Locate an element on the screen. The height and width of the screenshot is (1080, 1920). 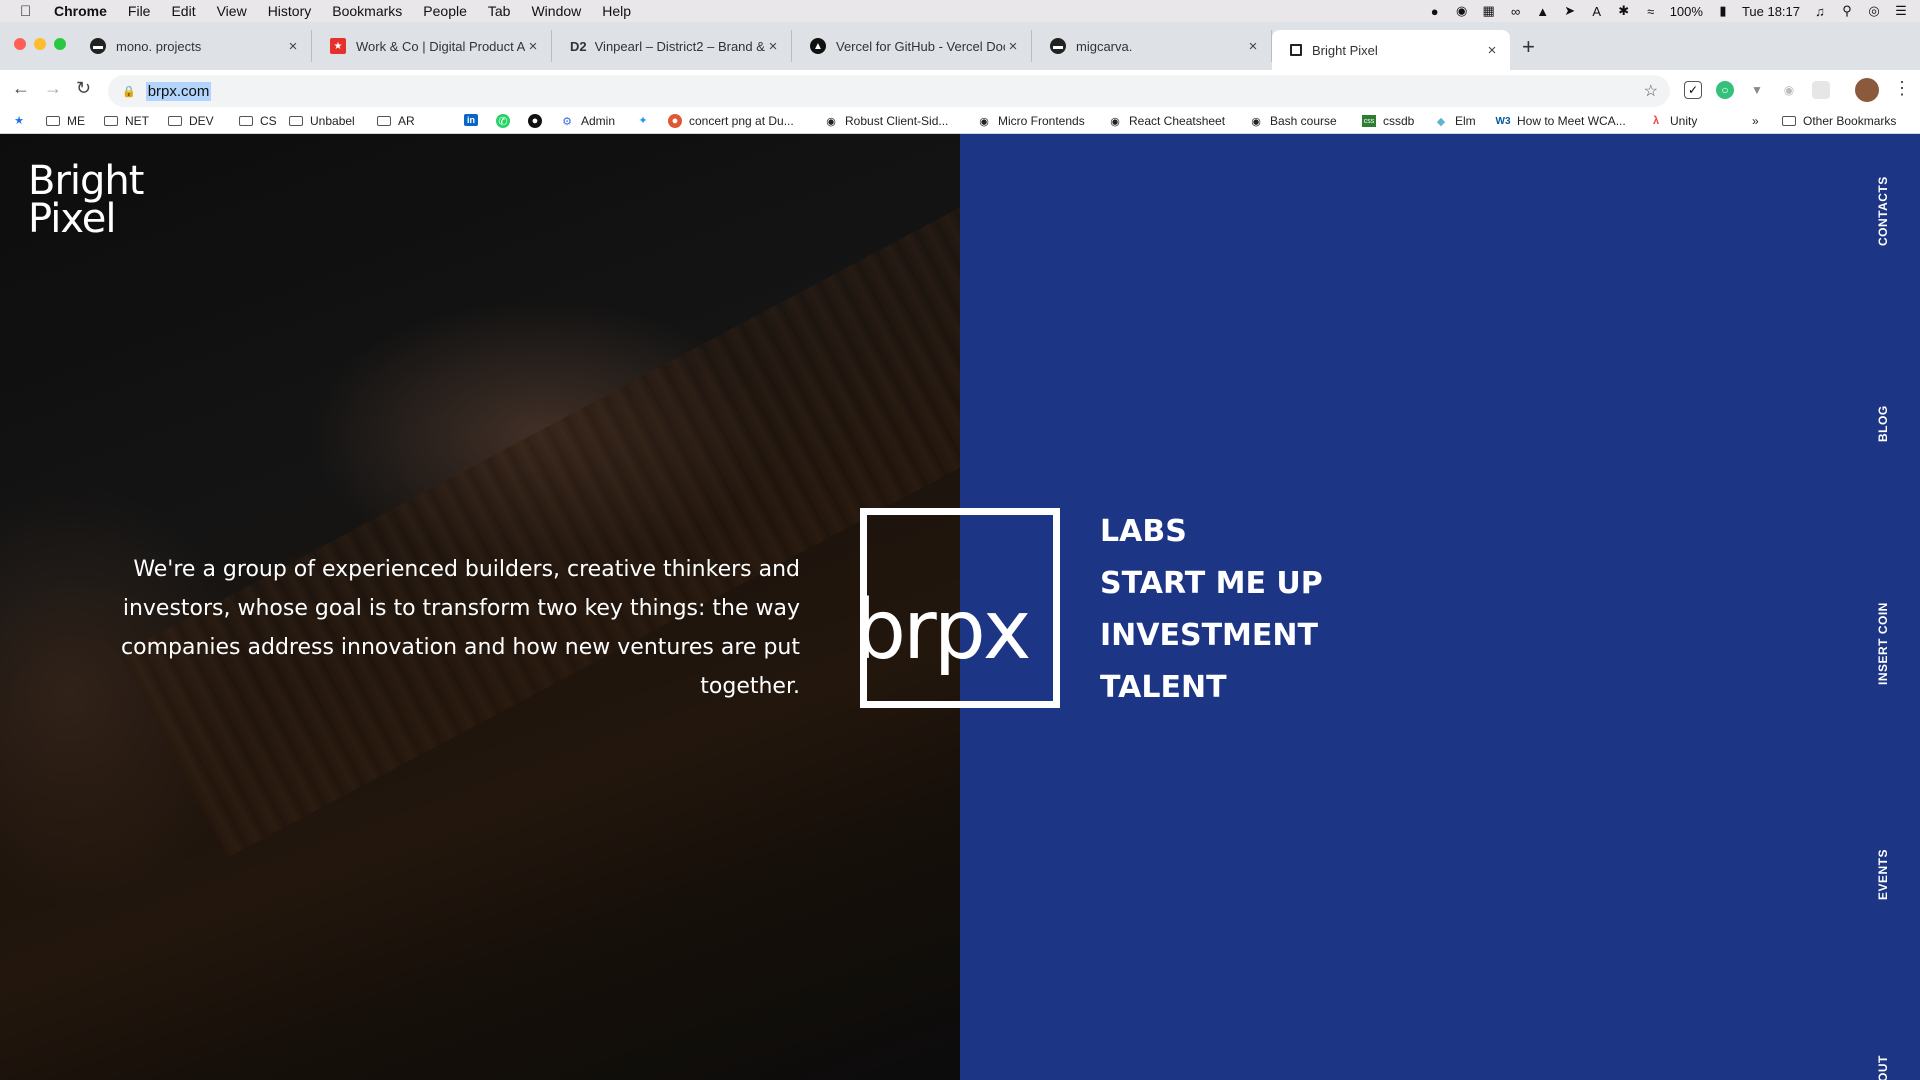
menu-people: People is located at coordinates (445, 11).